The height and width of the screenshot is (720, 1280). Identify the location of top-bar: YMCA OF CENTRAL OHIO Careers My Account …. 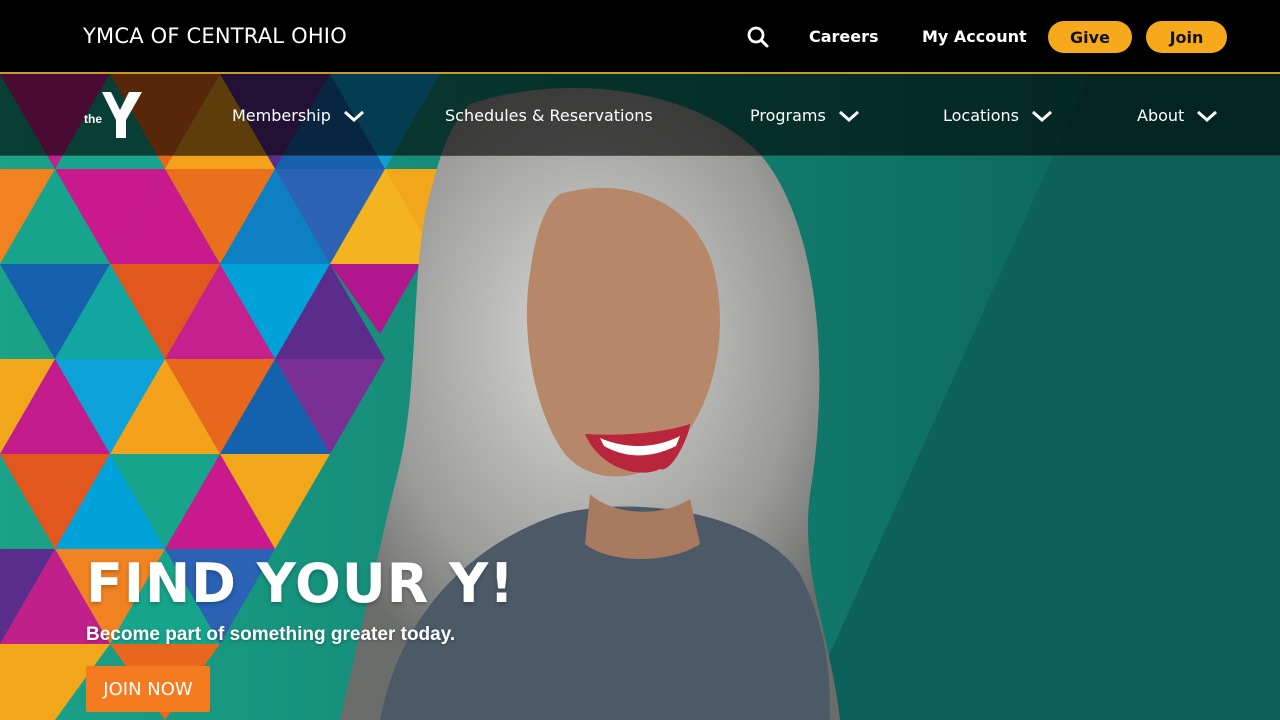
(640, 37).